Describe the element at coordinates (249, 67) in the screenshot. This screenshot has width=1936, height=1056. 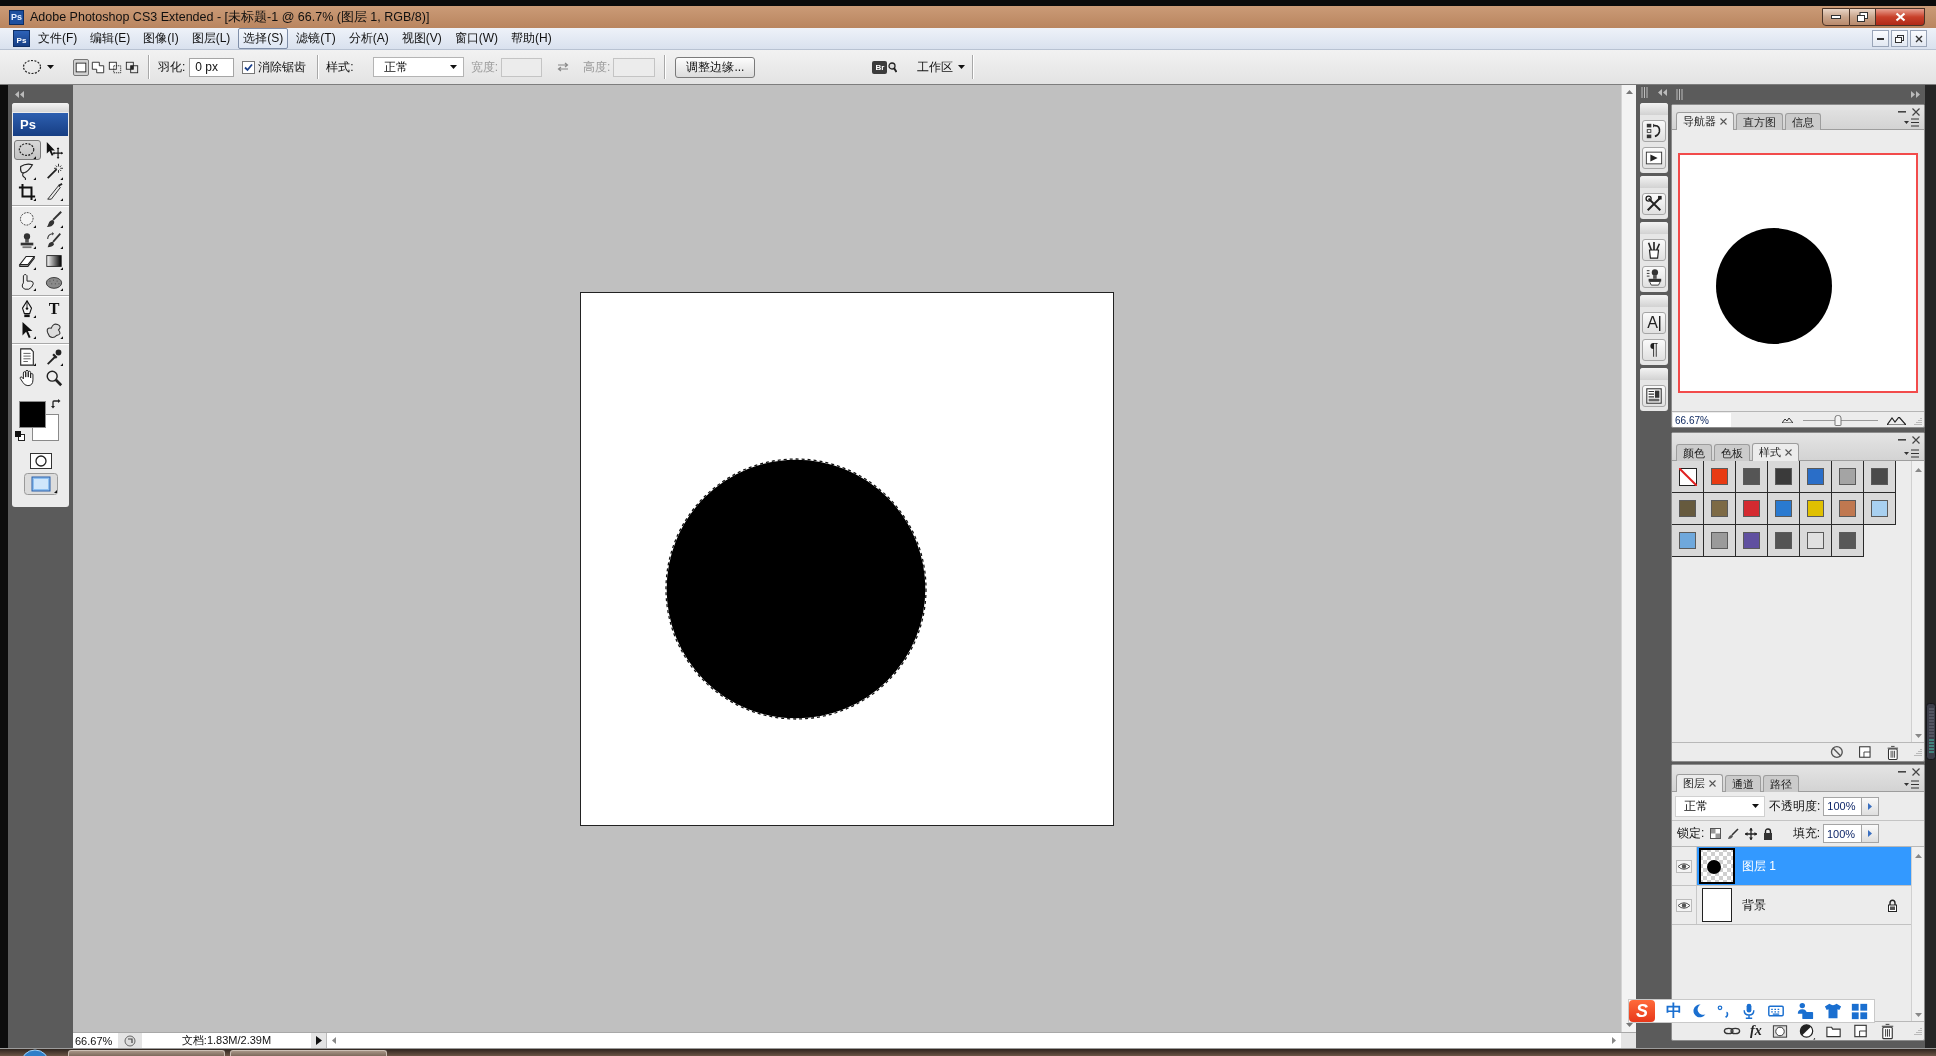
I see `anti-alias-checkbox` at that location.